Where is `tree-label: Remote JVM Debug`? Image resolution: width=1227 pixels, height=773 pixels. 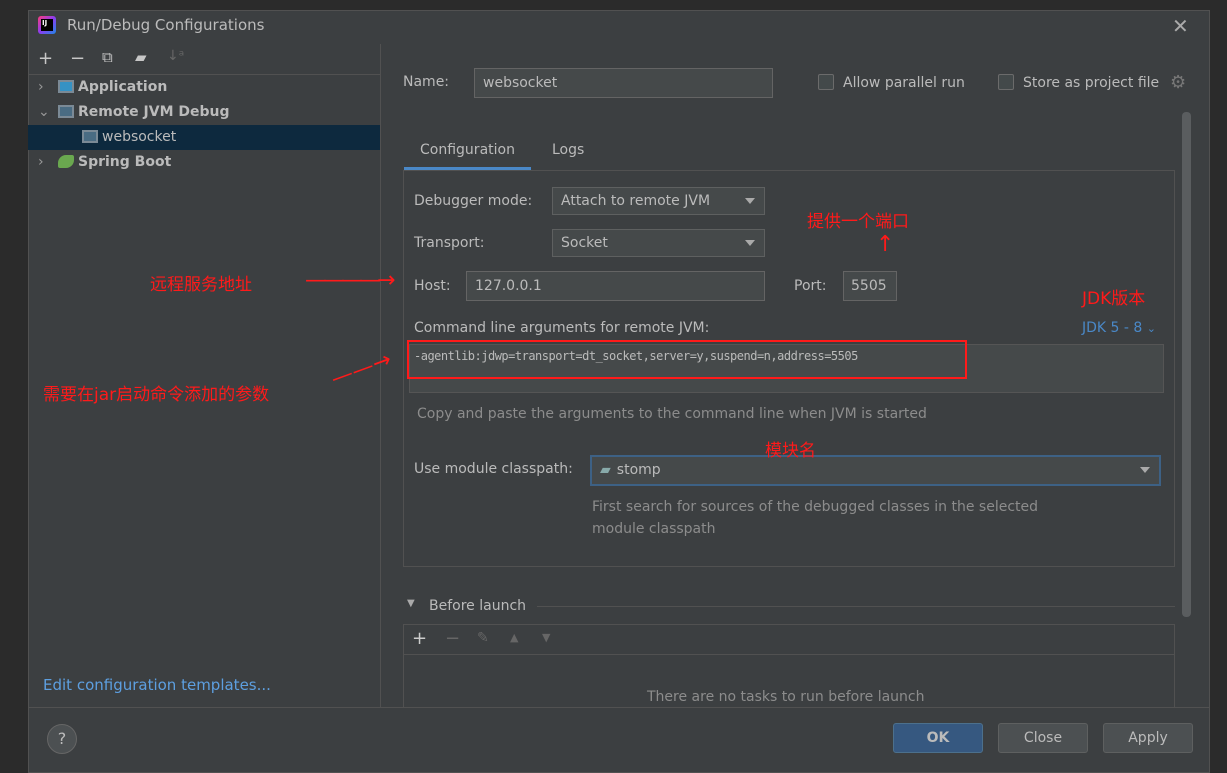 tree-label: Remote JVM Debug is located at coordinates (154, 112).